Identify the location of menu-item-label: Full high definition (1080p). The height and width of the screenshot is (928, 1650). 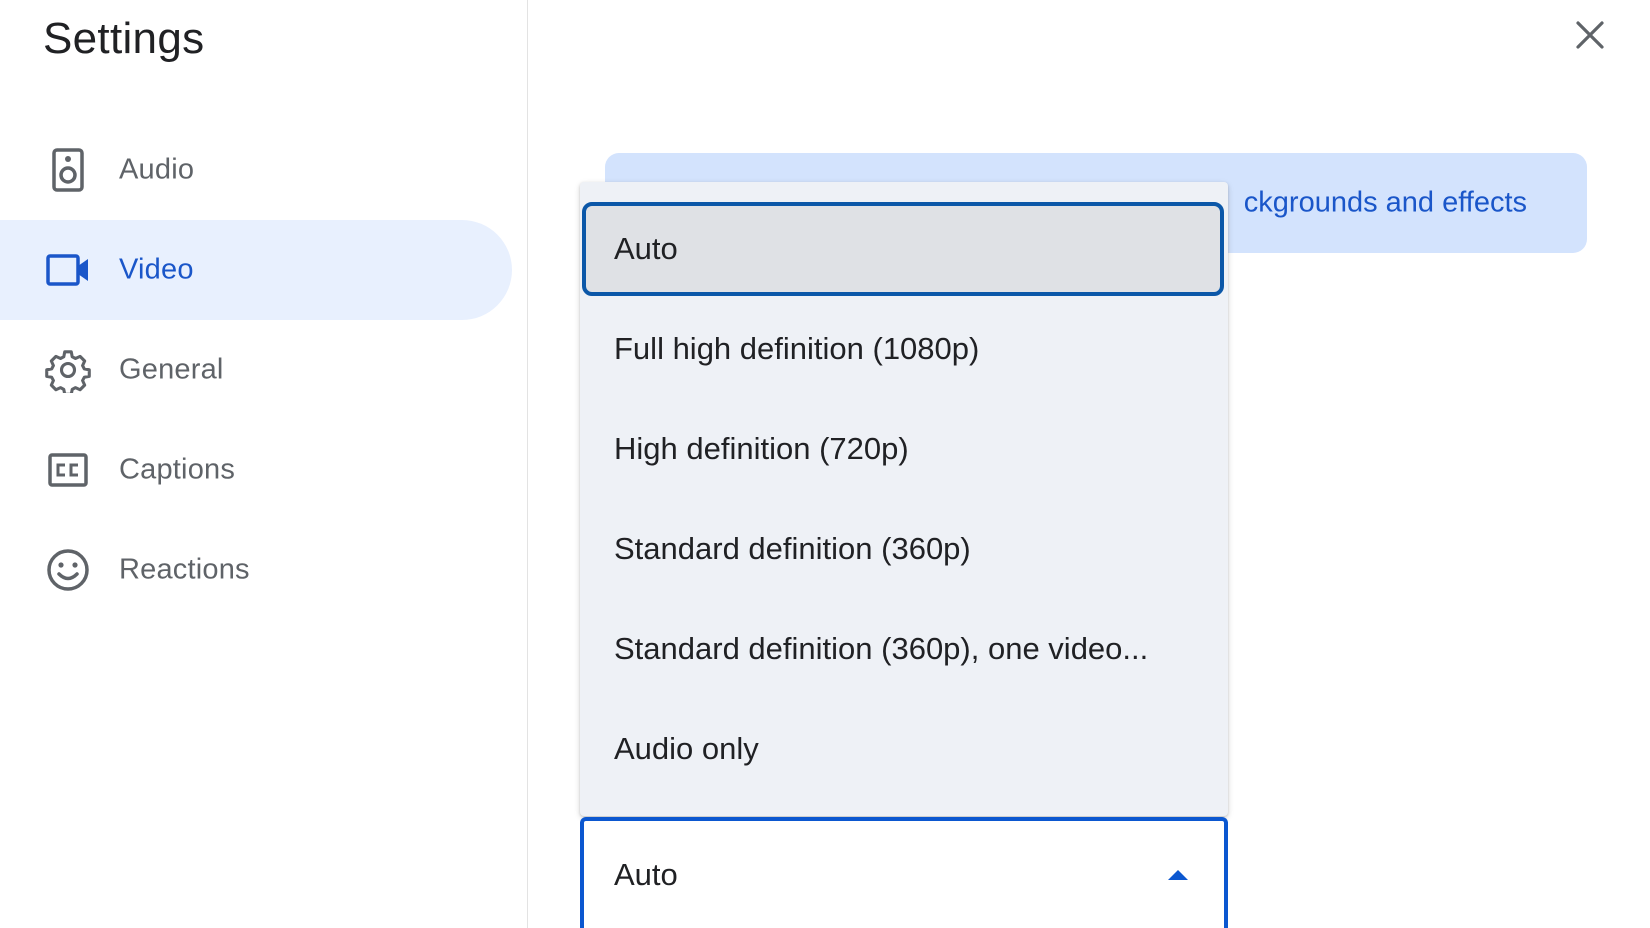
(797, 348).